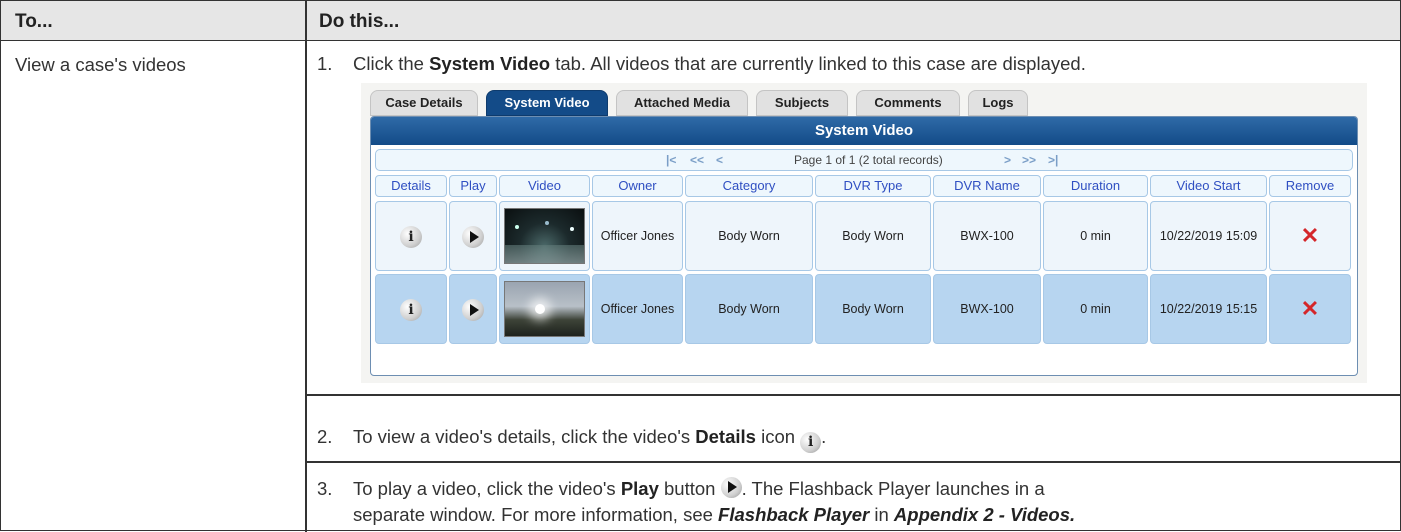 This screenshot has width=1401, height=532. I want to click on col-category: Category, so click(749, 186).